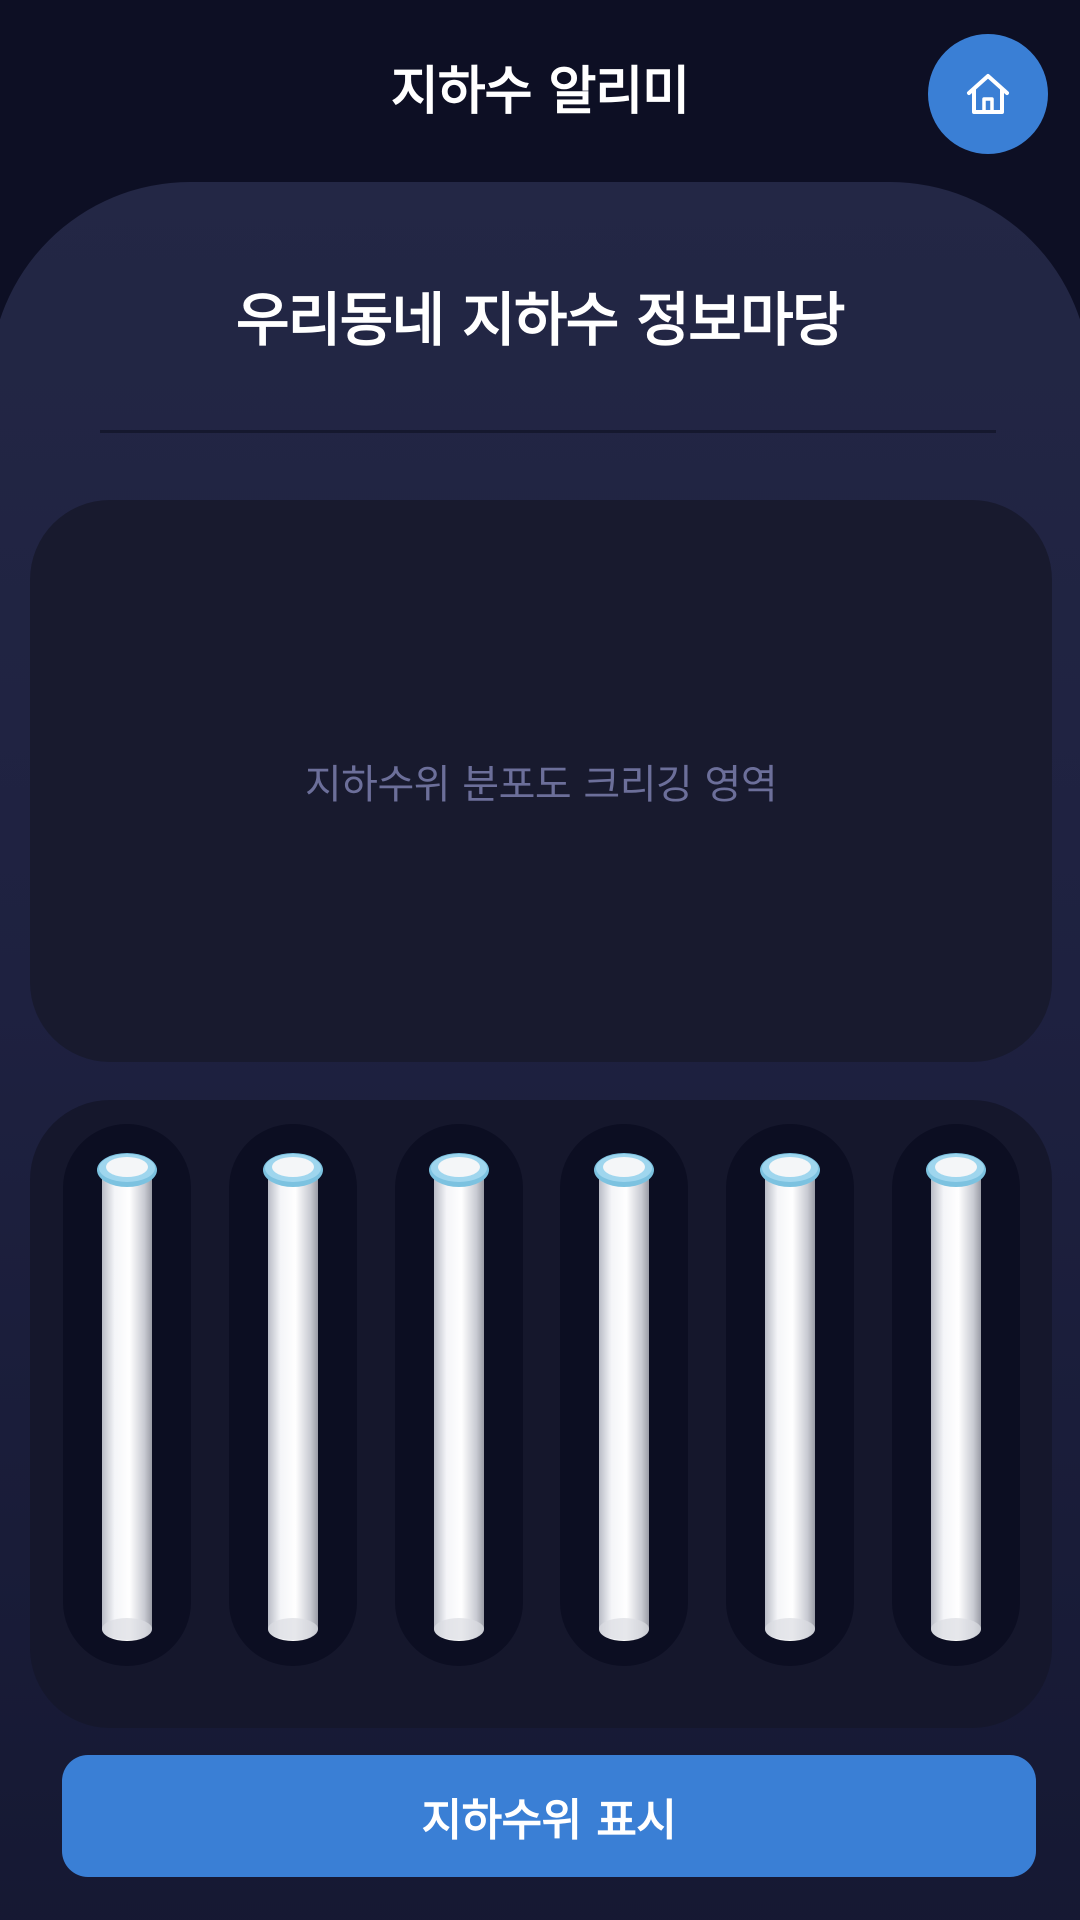 The image size is (1080, 1920). I want to click on divider, so click(548, 431).